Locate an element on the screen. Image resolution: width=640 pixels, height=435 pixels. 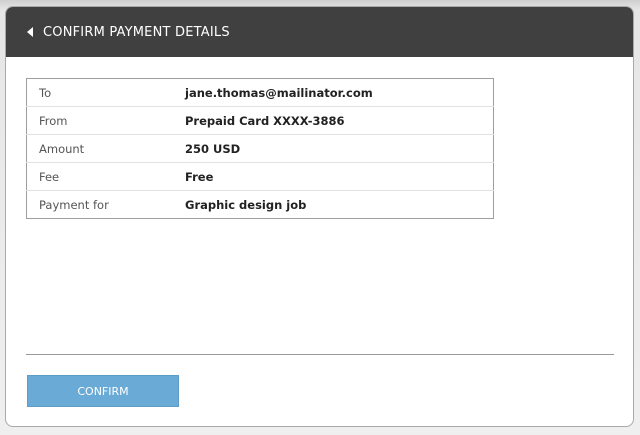
detail-value-from: Prepaid Card XXXX-3886 is located at coordinates (333, 120).